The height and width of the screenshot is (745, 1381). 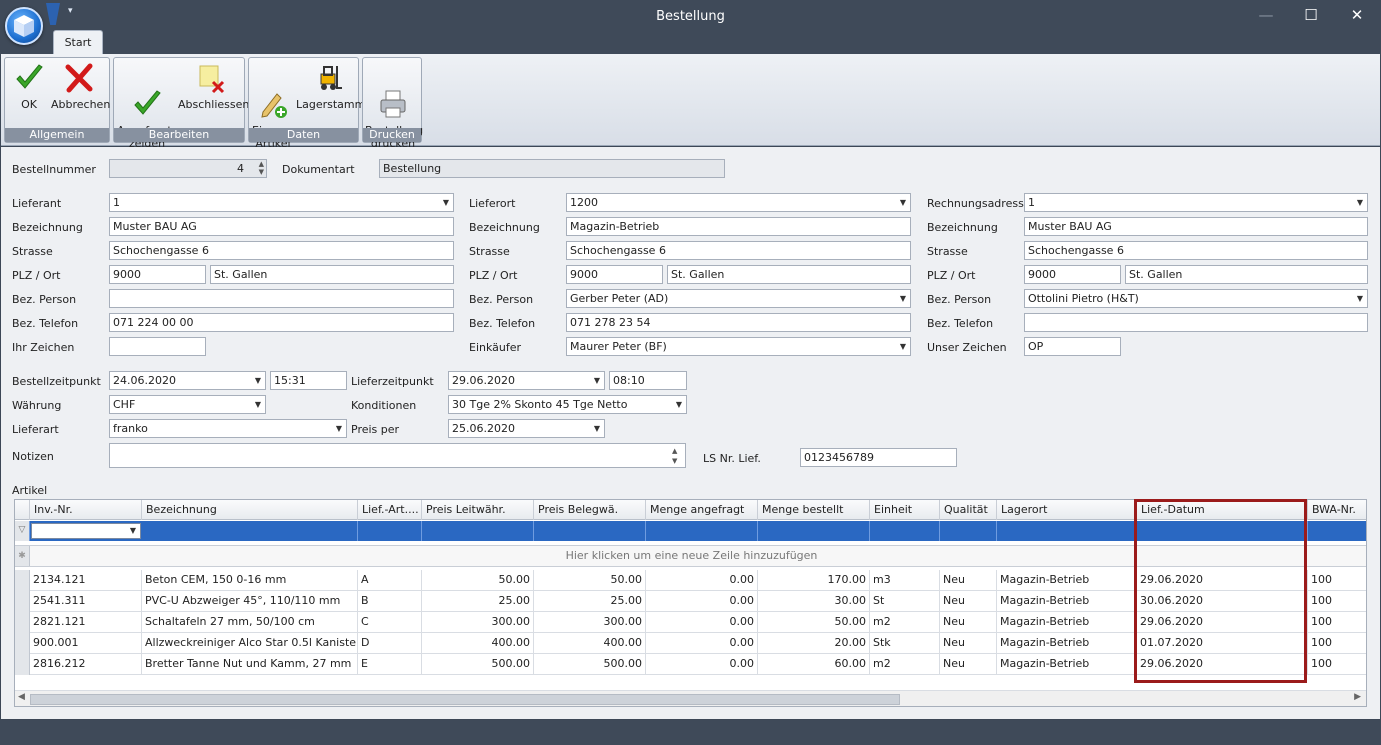 I want to click on lieferant-plz-field: 9000, so click(x=157, y=274).